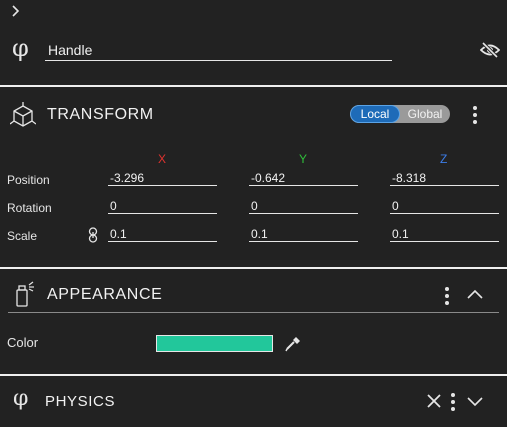  I want to click on scale-z-field, so click(444, 234).